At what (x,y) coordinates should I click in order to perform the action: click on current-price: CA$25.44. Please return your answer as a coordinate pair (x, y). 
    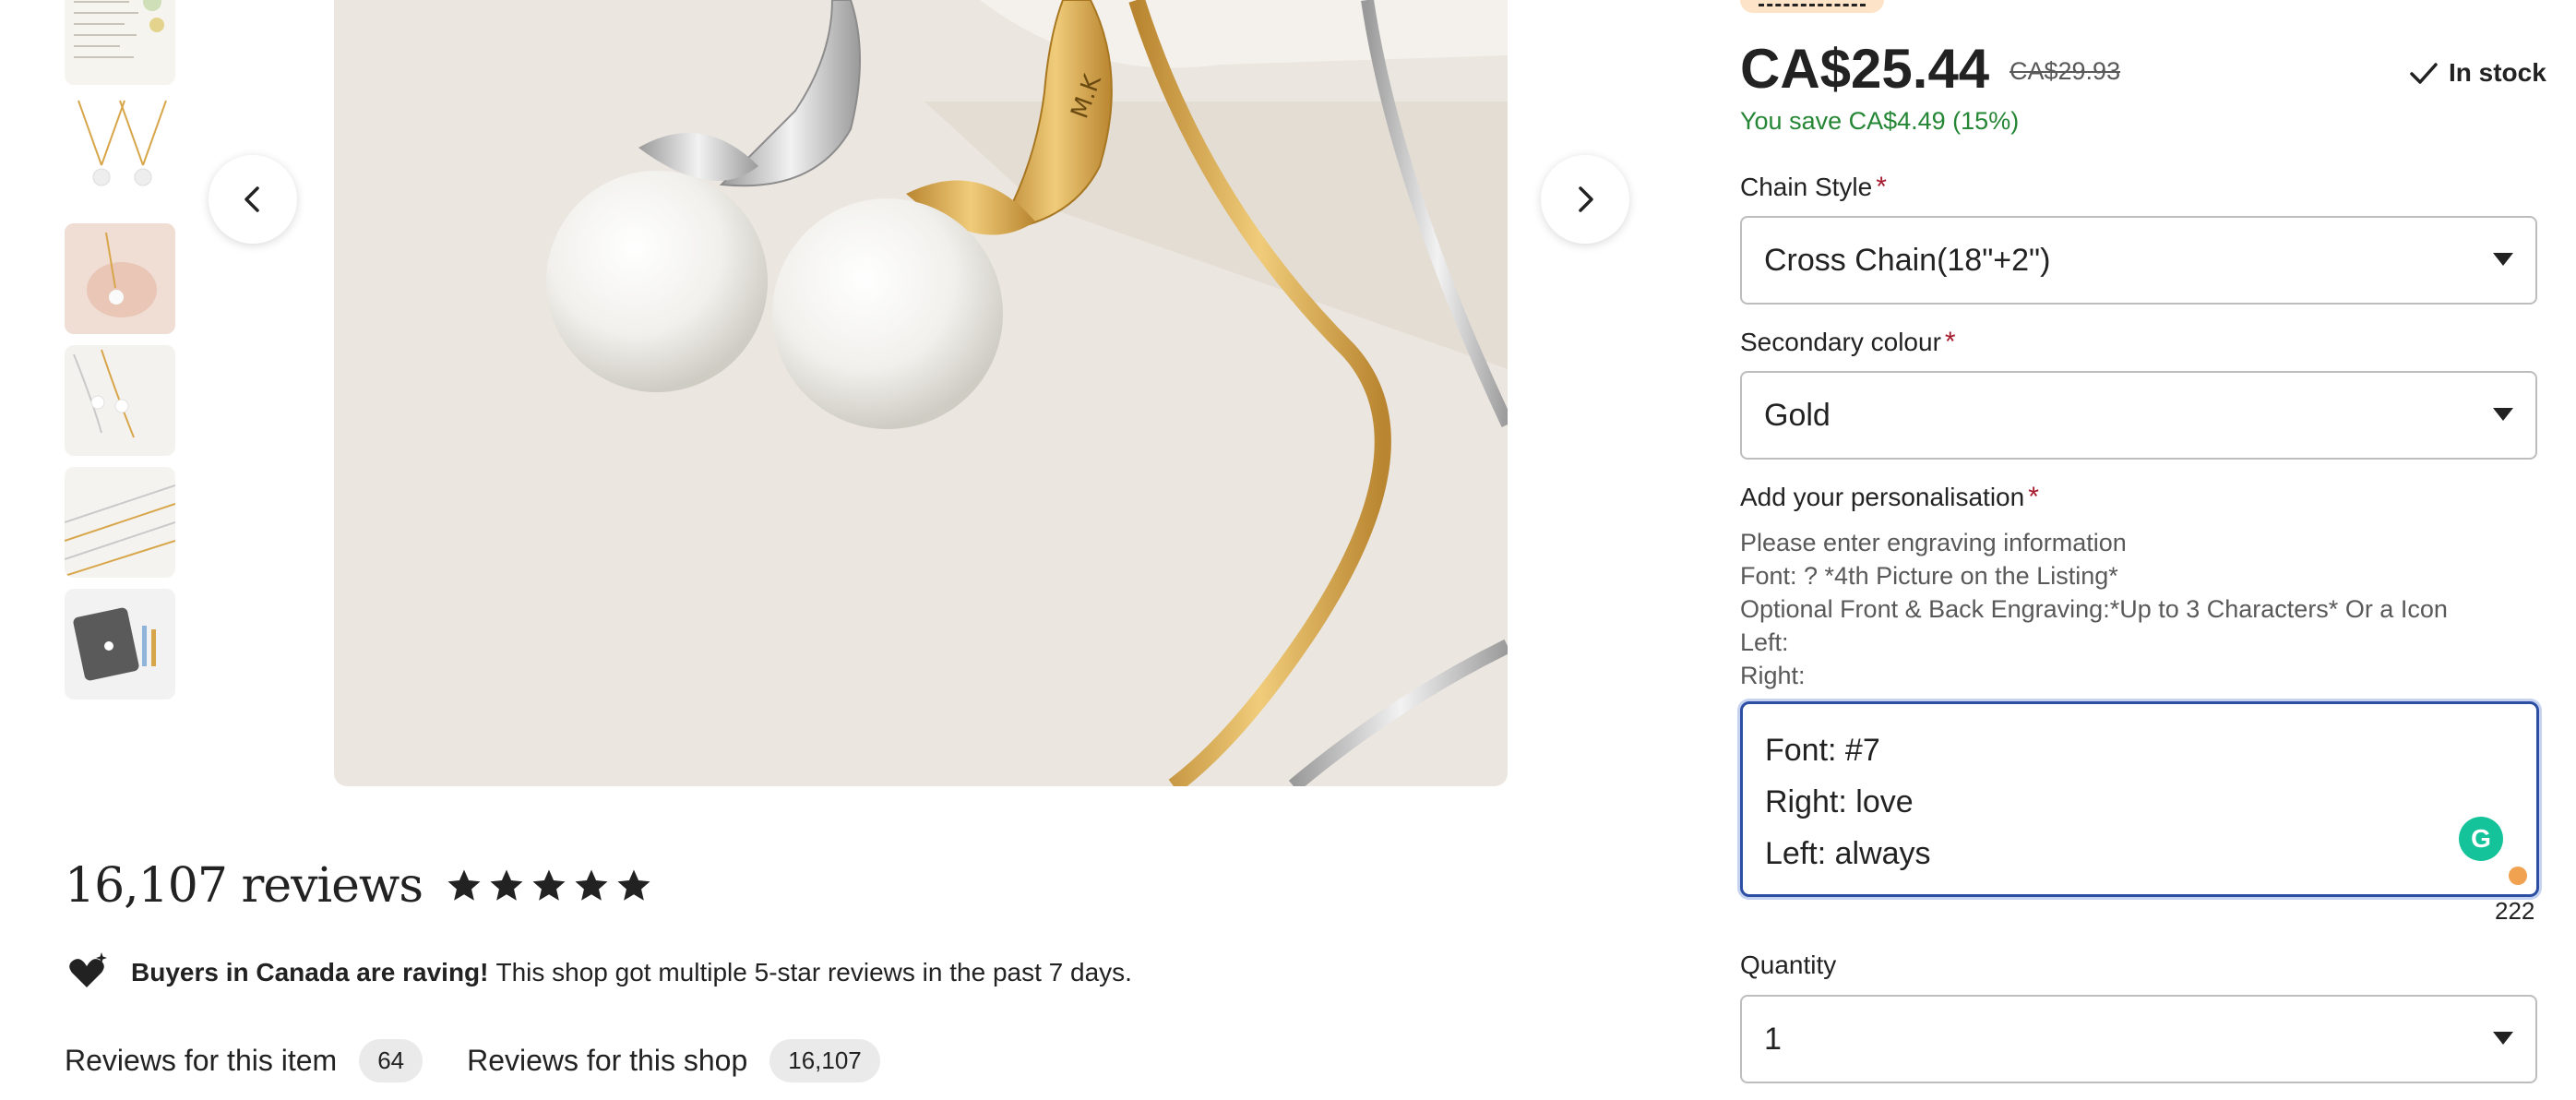
    Looking at the image, I should click on (1865, 69).